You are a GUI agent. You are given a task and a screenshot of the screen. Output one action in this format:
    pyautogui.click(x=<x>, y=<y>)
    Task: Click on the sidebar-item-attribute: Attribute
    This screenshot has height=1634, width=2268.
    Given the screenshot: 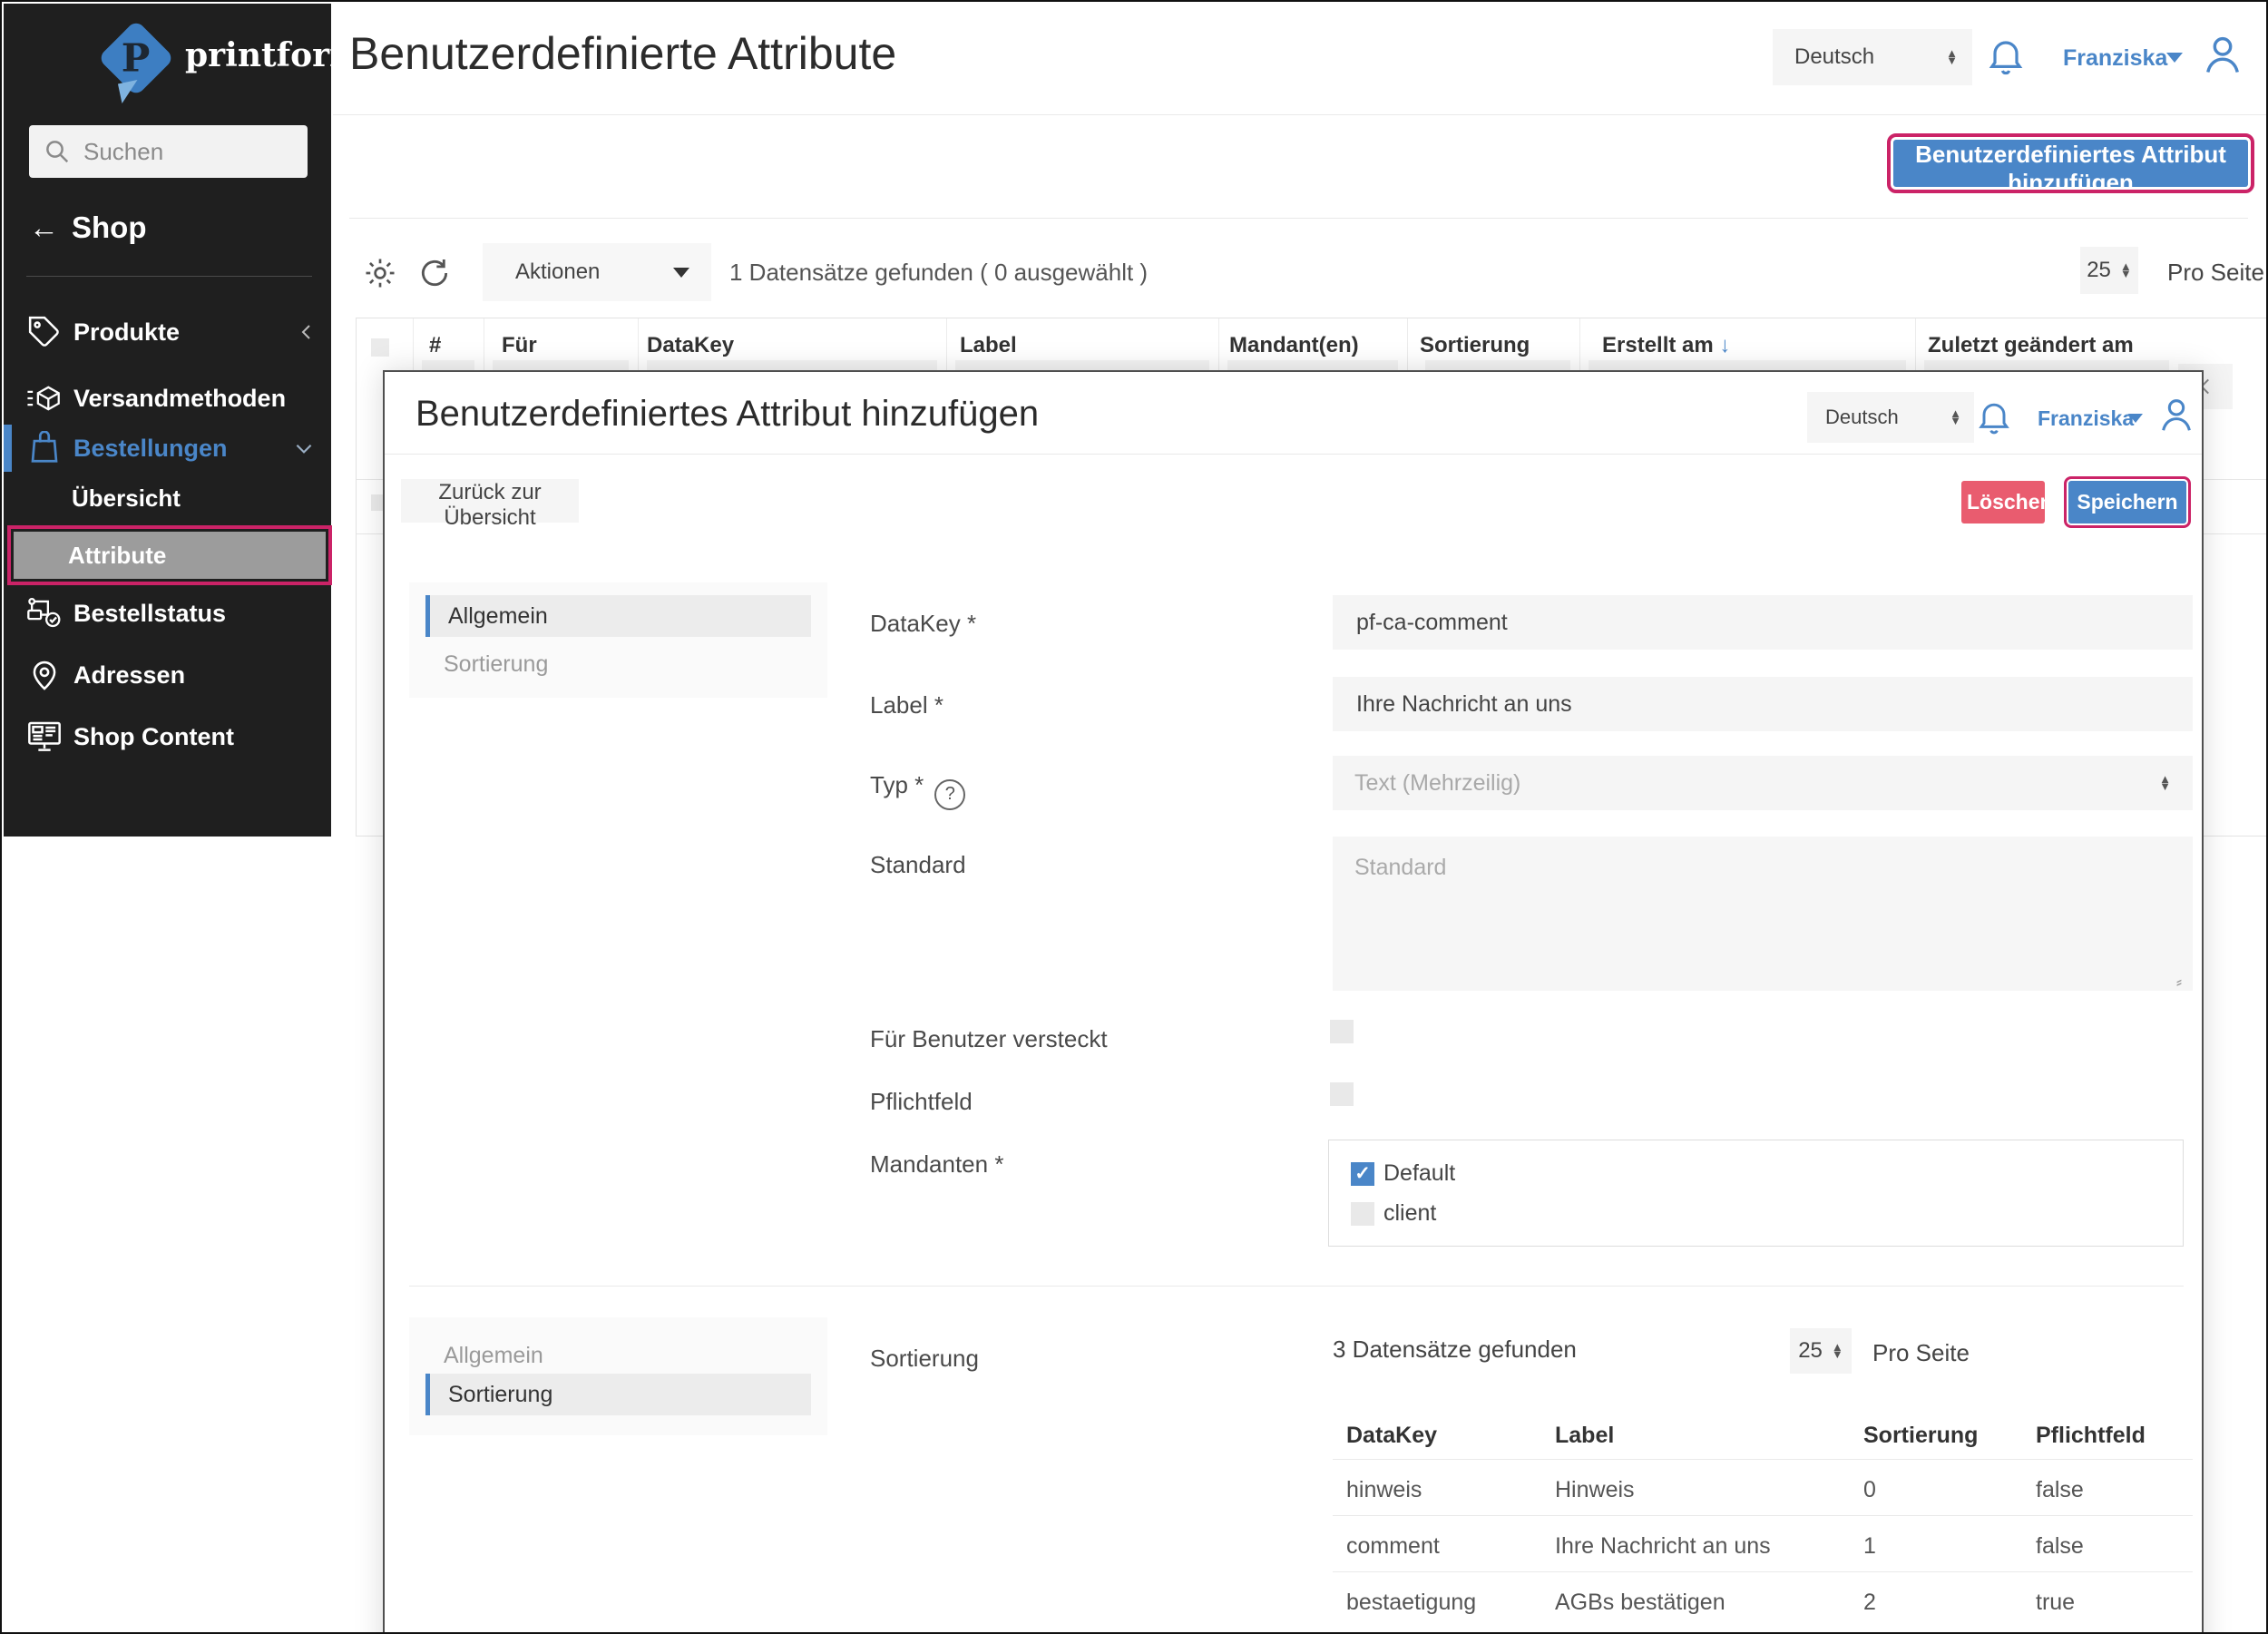 What is the action you would take?
    pyautogui.click(x=170, y=555)
    